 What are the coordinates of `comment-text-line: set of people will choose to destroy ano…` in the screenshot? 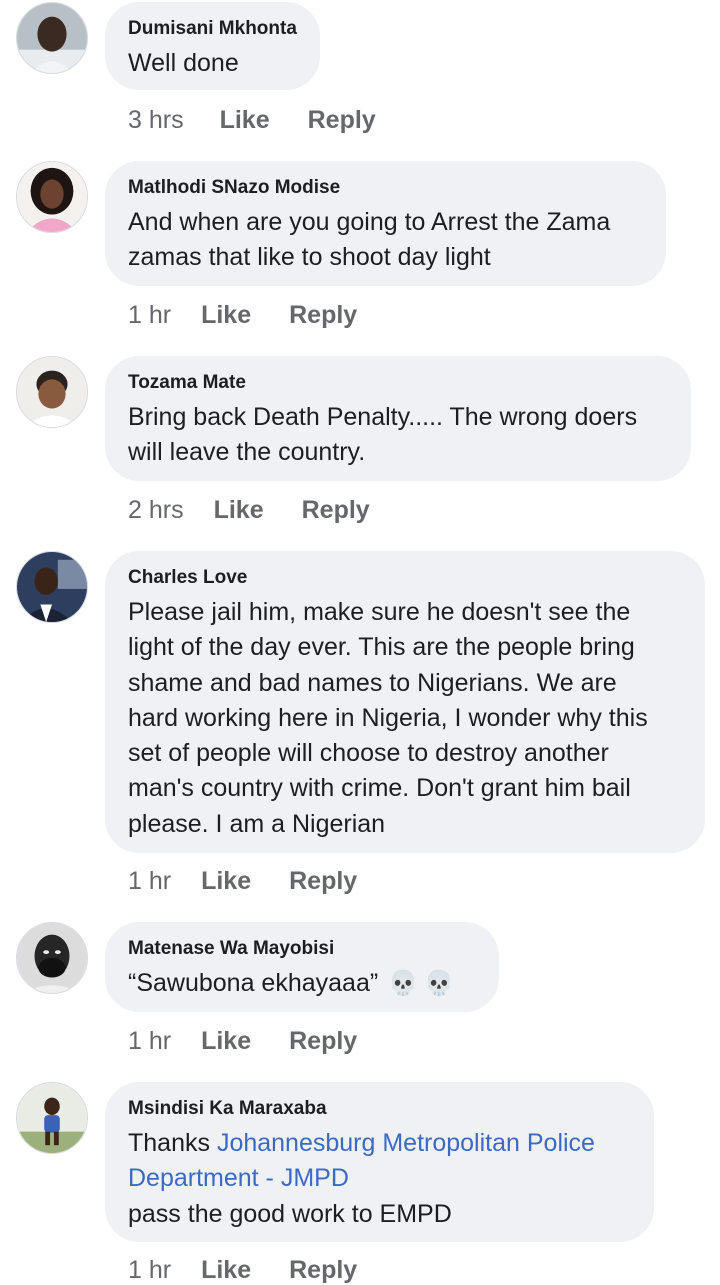 It's located at (368, 753).